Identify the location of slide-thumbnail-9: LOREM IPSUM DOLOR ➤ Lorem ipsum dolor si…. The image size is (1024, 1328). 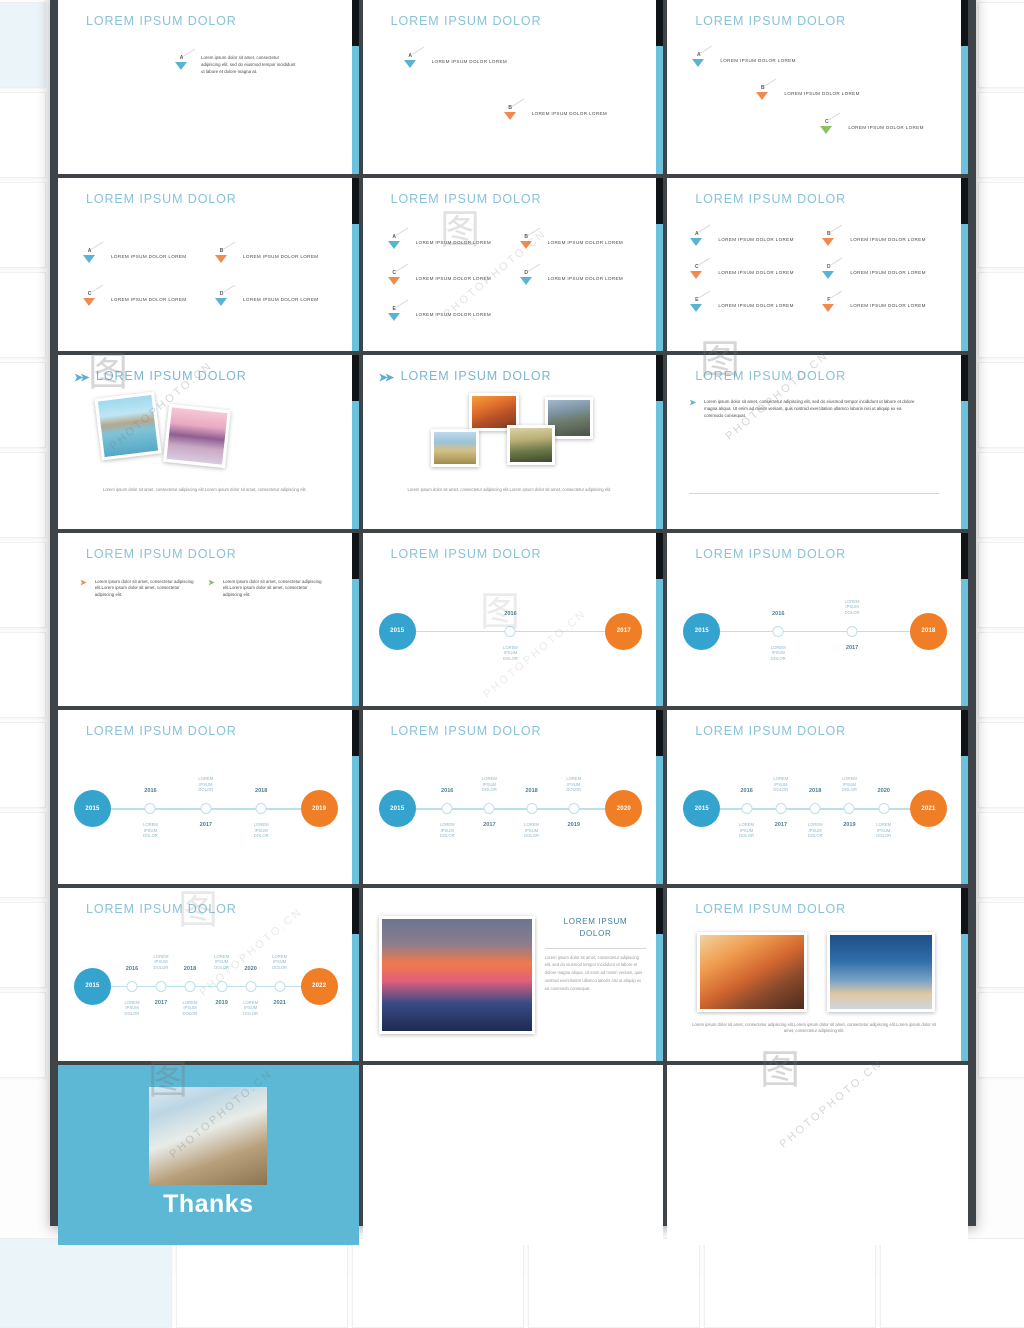
(817, 442).